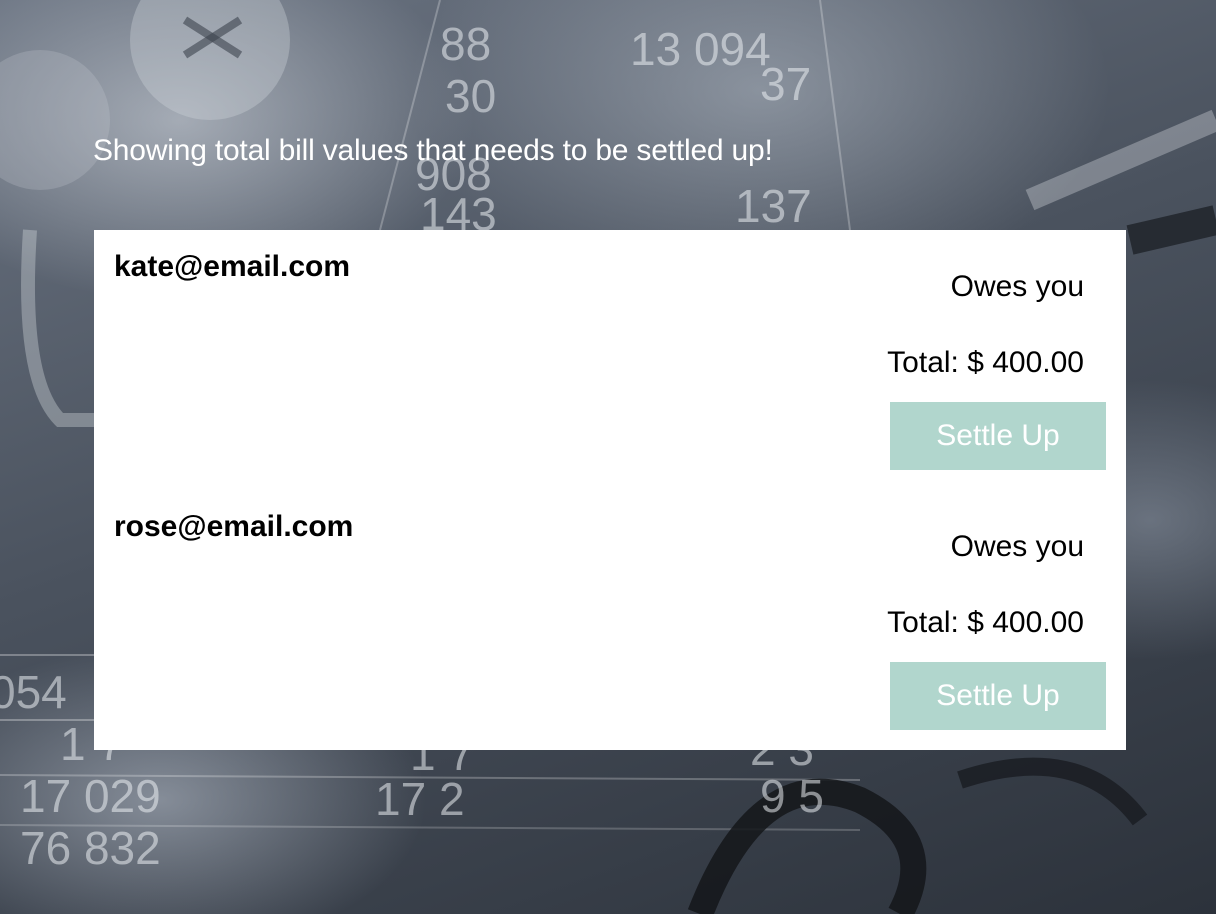 The image size is (1216, 914). Describe the element at coordinates (465, 44) in the screenshot. I see `bg-number: 88` at that location.